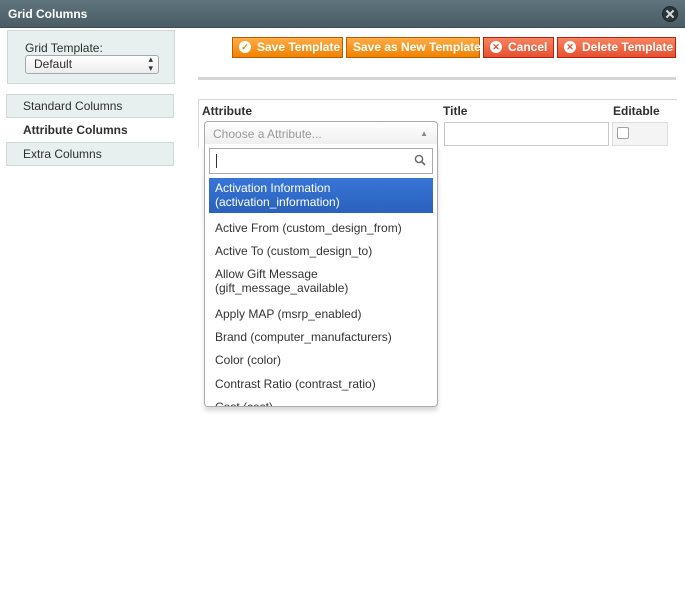  What do you see at coordinates (150, 63) in the screenshot?
I see `select-arrows-icon: ▴ ▾` at bounding box center [150, 63].